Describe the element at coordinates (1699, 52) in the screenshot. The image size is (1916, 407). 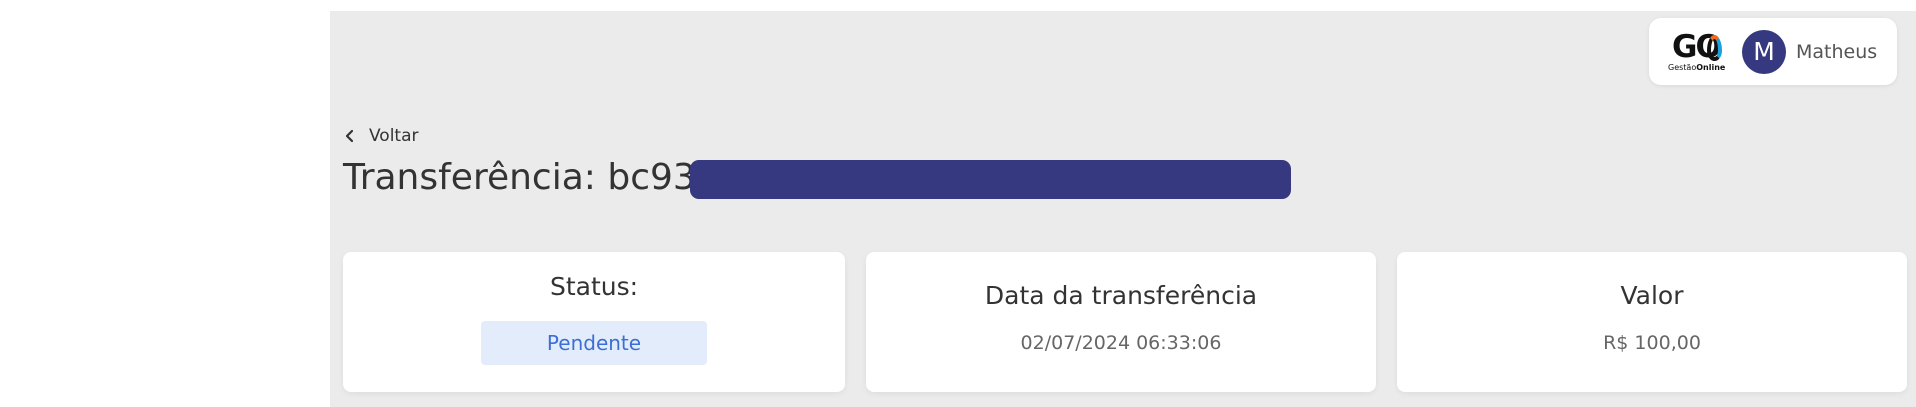
I see `gestao-online-logo: GO GestãoOnline` at that location.